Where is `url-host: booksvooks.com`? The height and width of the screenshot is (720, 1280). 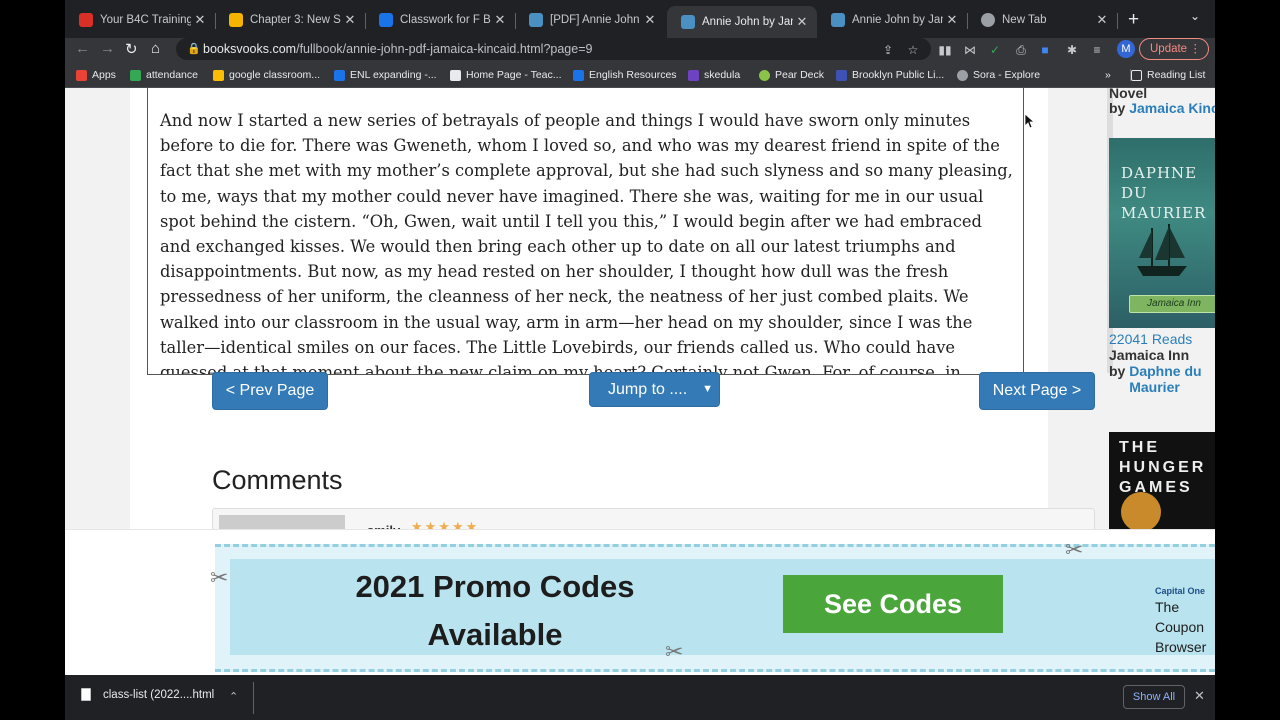
url-host: booksvooks.com is located at coordinates (250, 49).